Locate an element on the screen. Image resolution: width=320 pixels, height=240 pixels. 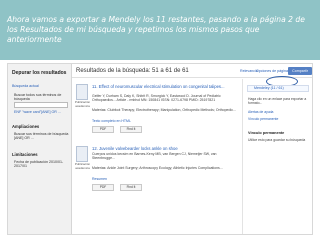
results-count-title: Resultados de la búsqueda: 51 a 61 de 61 is located at coordinates (132, 71).